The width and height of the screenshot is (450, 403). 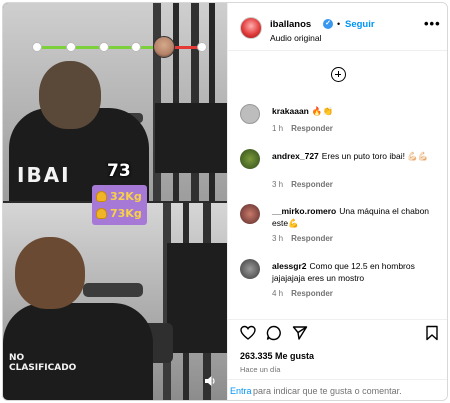 I want to click on comment-meta: 1 h Responder, so click(x=302, y=128).